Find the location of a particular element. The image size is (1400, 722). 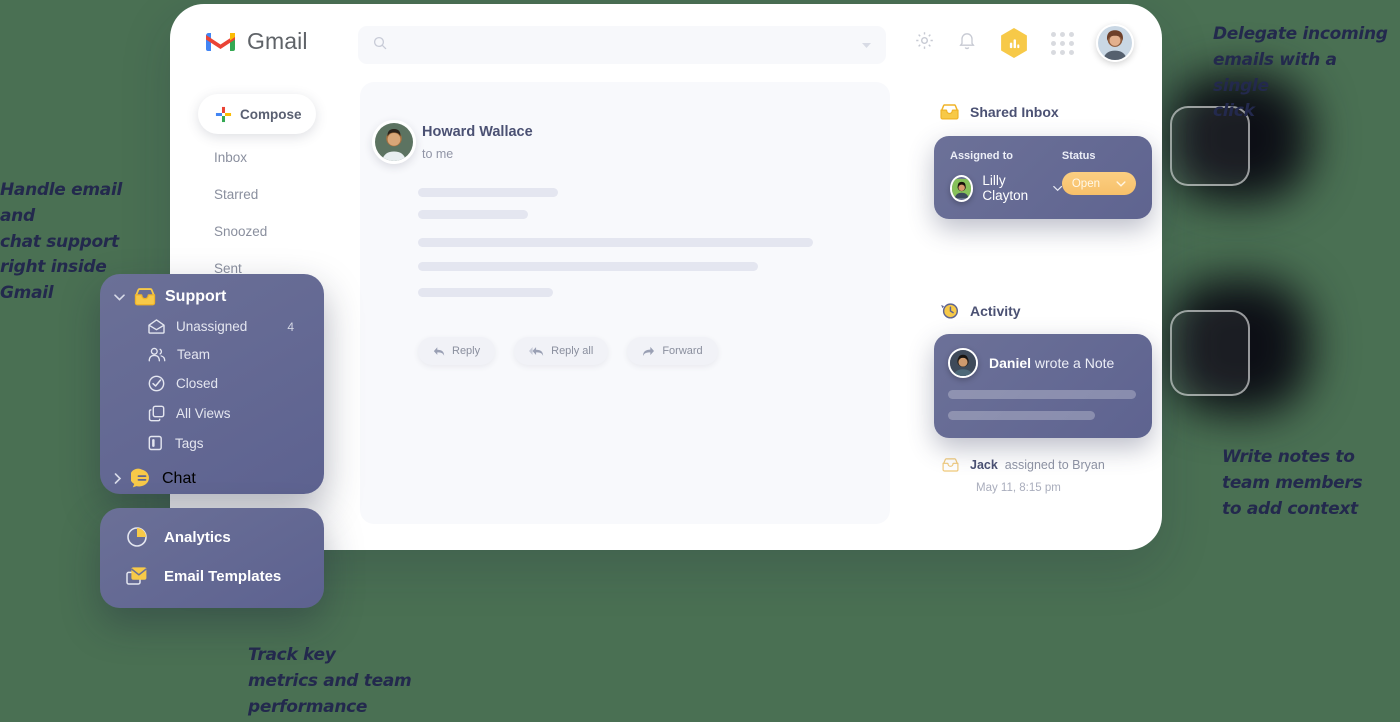

top-bar: Gmail is located at coordinates (666, 43).